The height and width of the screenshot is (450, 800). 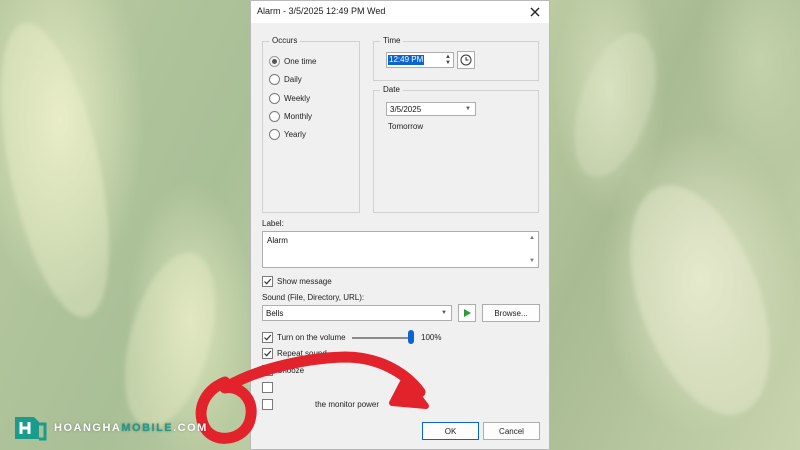 I want to click on logo-text-part1: HOANGHA, so click(x=88, y=428).